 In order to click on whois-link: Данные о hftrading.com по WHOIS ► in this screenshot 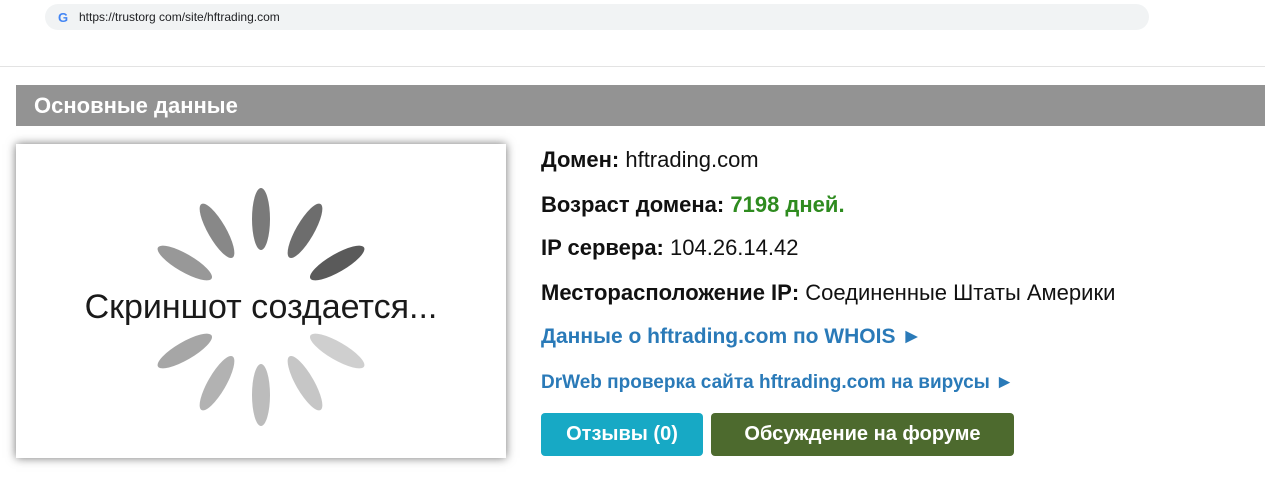, I will do `click(731, 337)`.